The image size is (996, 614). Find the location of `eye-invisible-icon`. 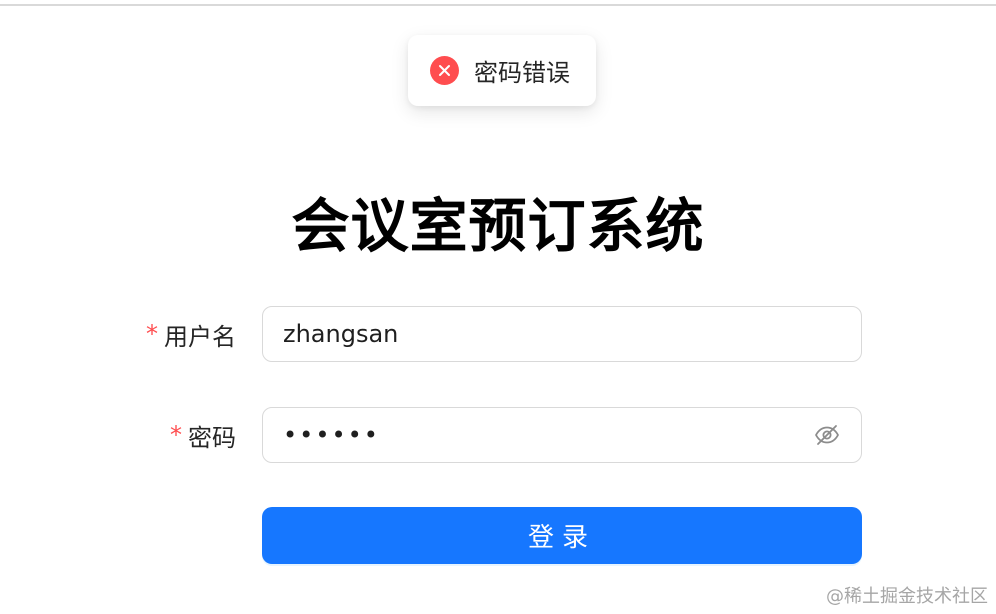

eye-invisible-icon is located at coordinates (827, 435).